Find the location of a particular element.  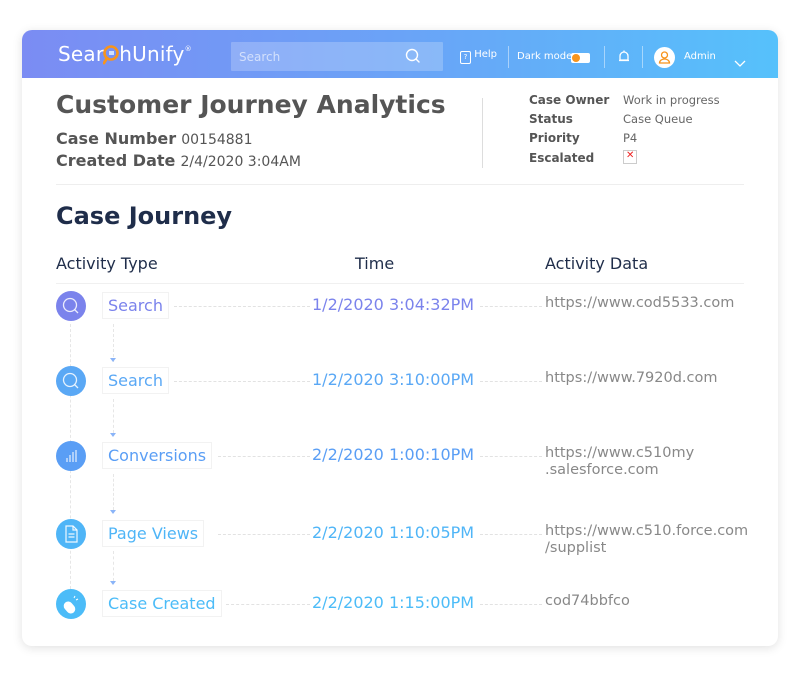

chevron-down-icon is located at coordinates (740, 62).